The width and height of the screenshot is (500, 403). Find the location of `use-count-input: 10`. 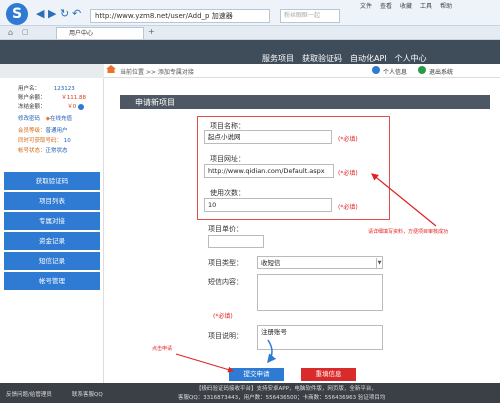

use-count-input: 10 is located at coordinates (268, 205).